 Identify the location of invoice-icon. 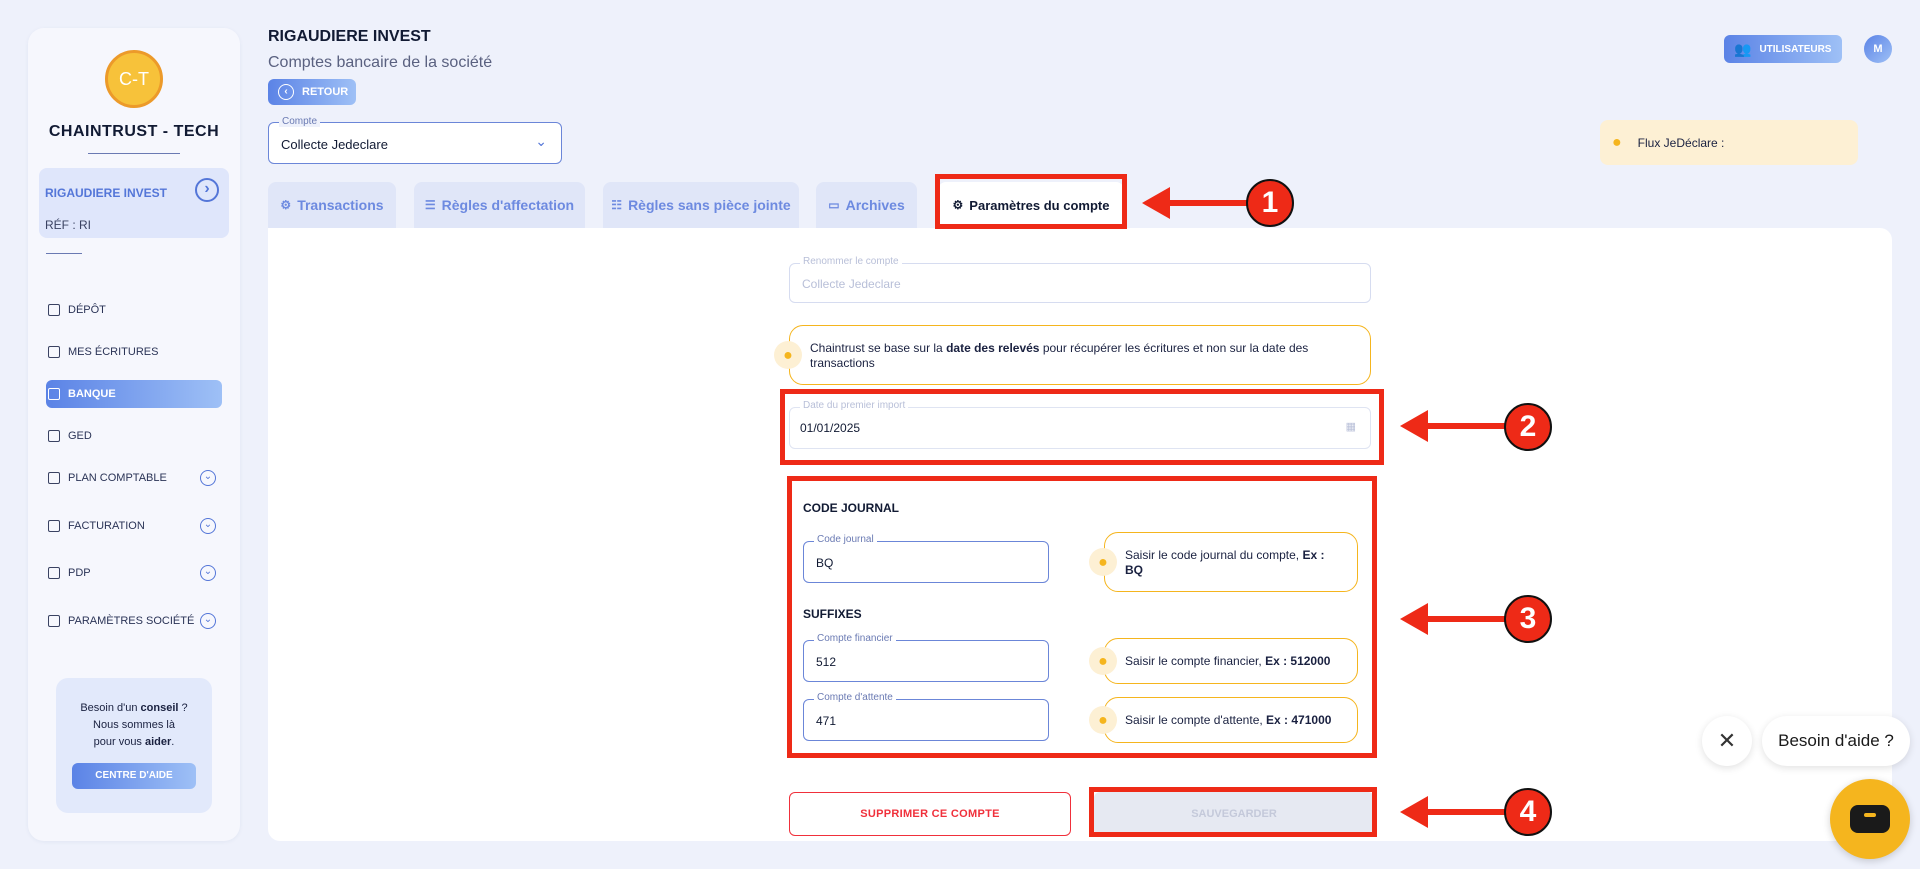
(54, 526).